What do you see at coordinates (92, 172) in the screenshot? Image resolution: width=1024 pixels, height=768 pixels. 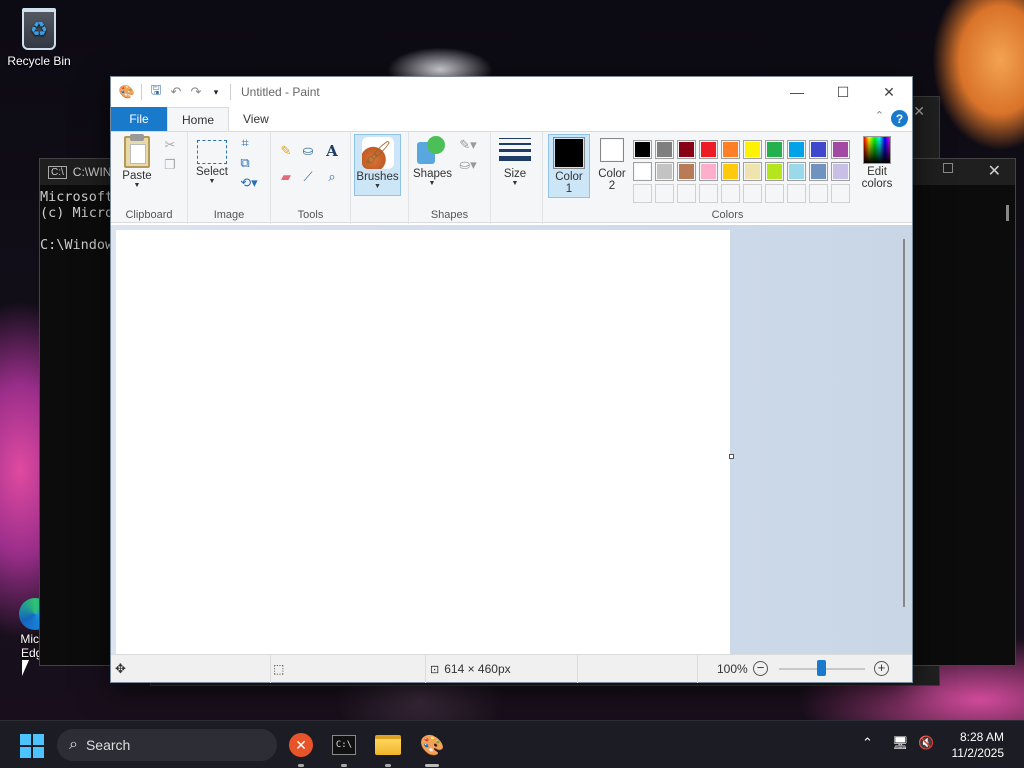 I see `console-title: C:\WIN` at bounding box center [92, 172].